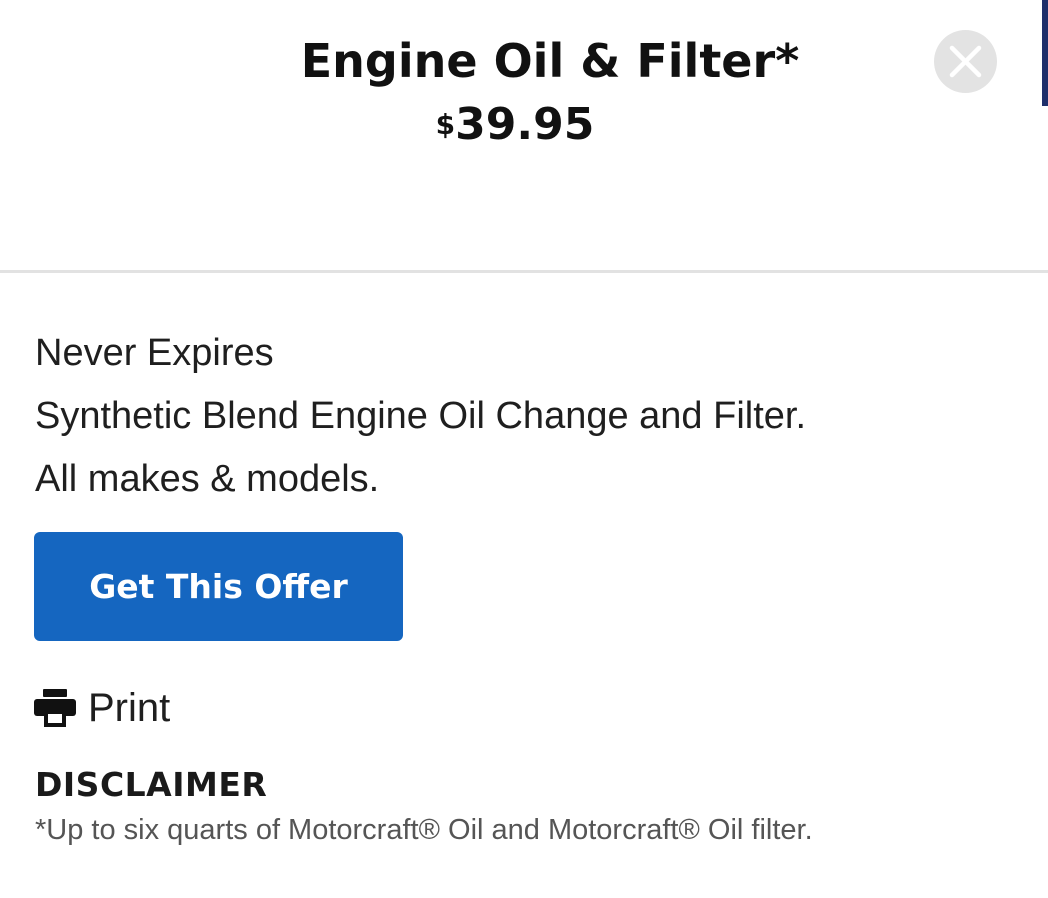  I want to click on vehicle-eligibility: All makes & models., so click(207, 479).